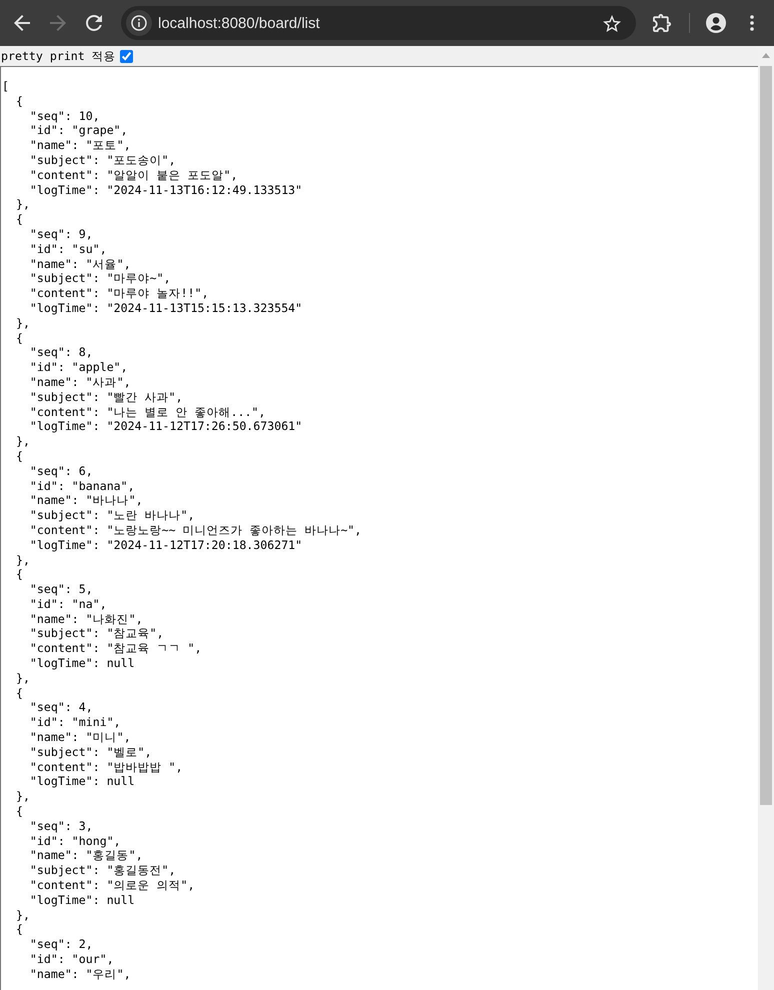 The height and width of the screenshot is (990, 774). I want to click on json-line: "subject": "마루야~",, so click(100, 278).